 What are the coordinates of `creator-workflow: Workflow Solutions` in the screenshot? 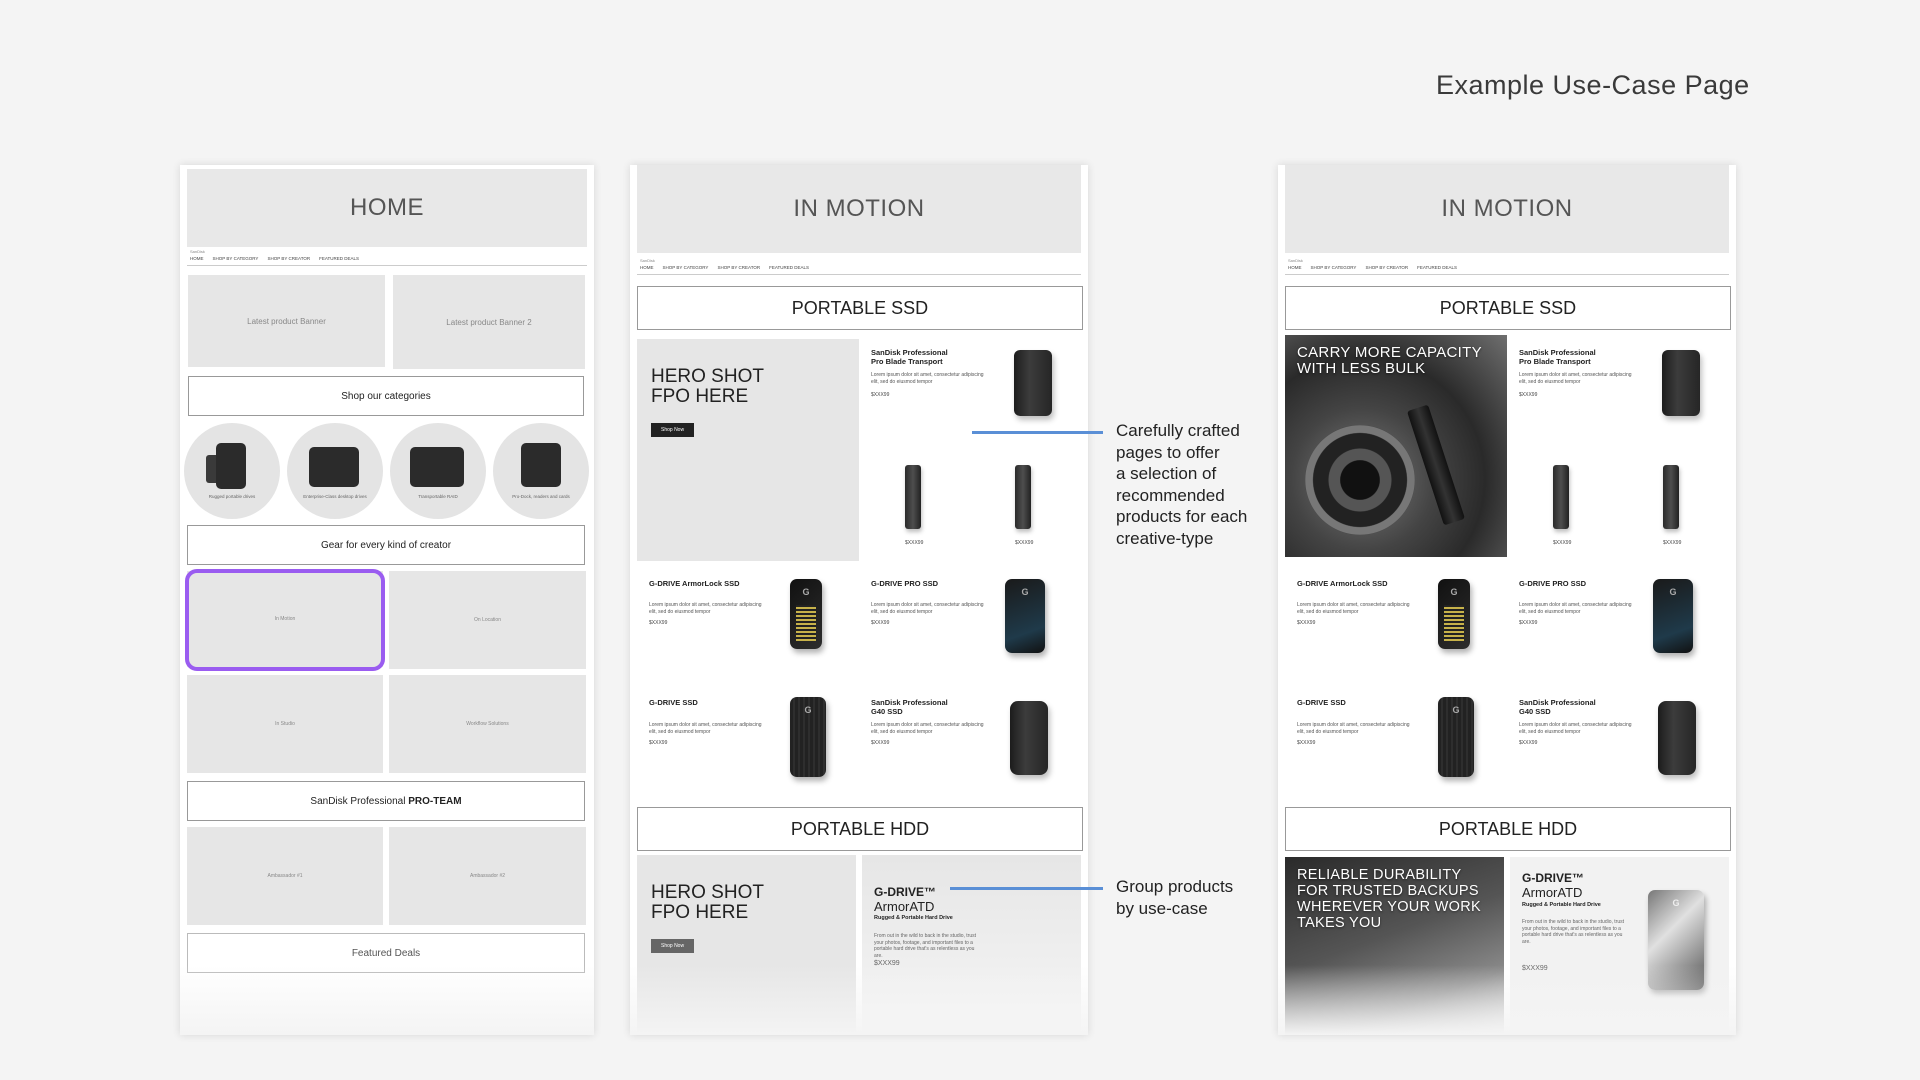 It's located at (487, 724).